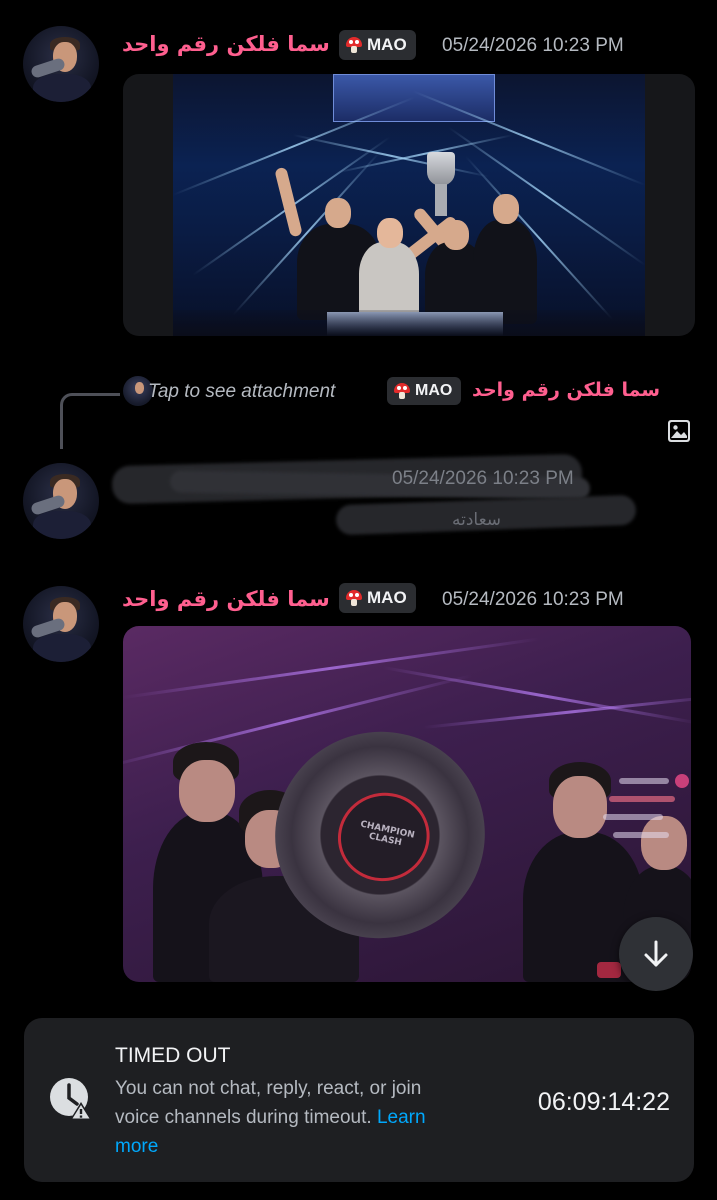 The height and width of the screenshot is (1200, 717). What do you see at coordinates (477, 520) in the screenshot?
I see `message-body-fragment: سعادته` at bounding box center [477, 520].